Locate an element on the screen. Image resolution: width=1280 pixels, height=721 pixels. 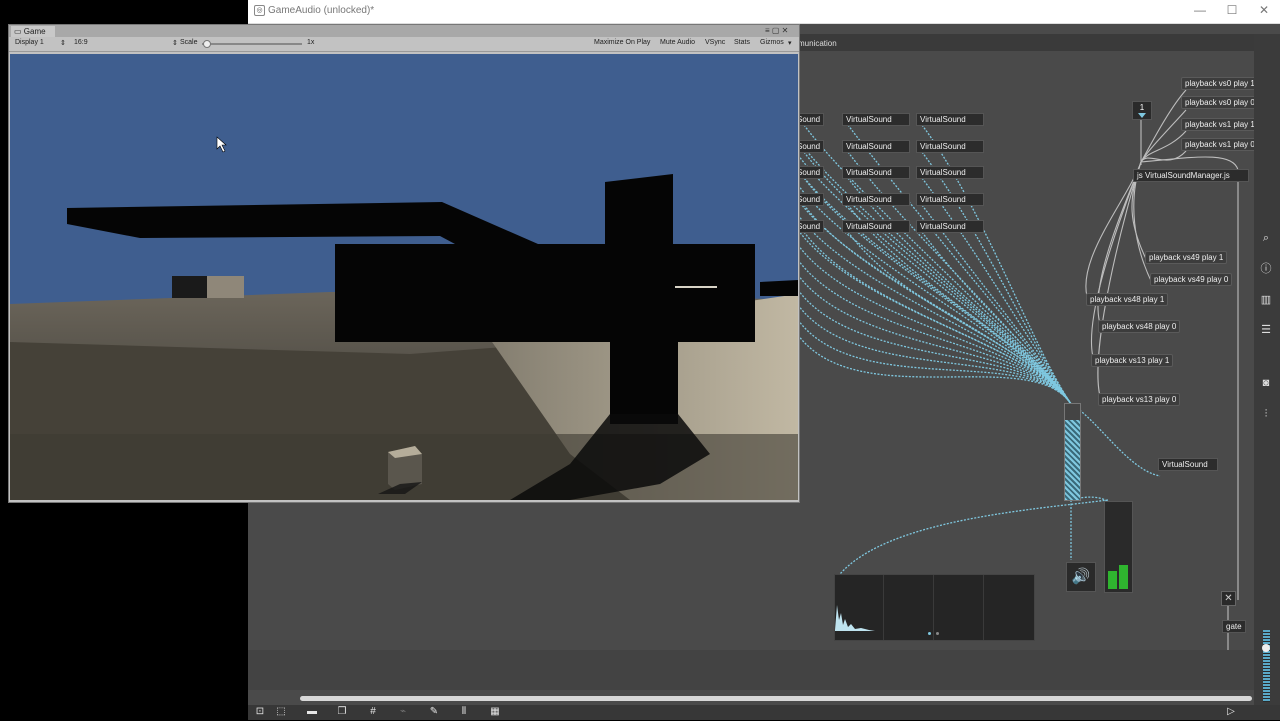
horizontal-scrollbar is located at coordinates (776, 698).